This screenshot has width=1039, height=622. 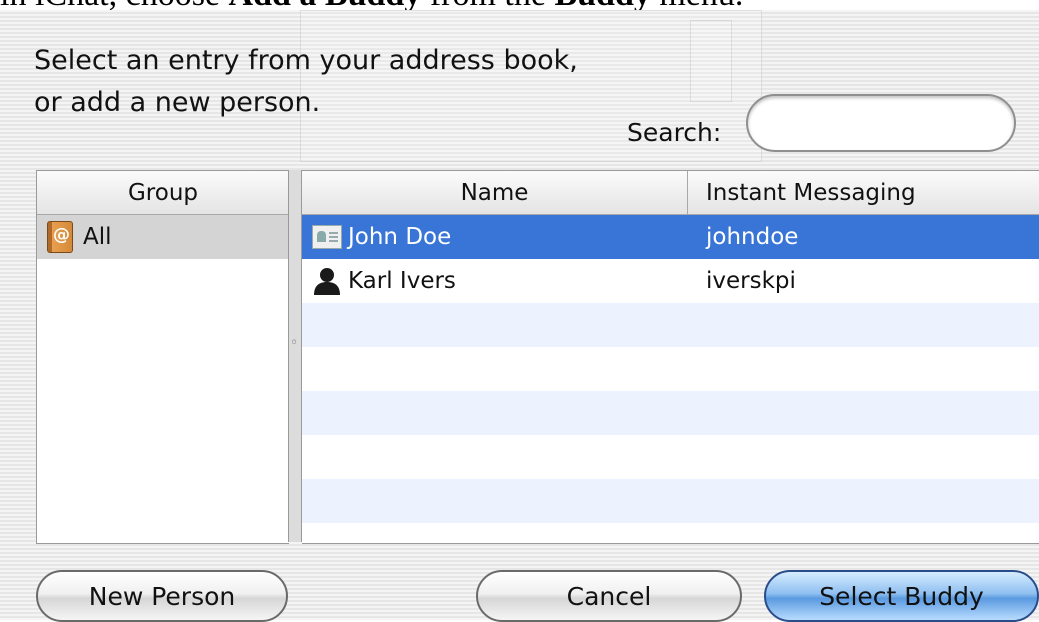 I want to click on table-row: John Doe johndoe, so click(x=670, y=237).